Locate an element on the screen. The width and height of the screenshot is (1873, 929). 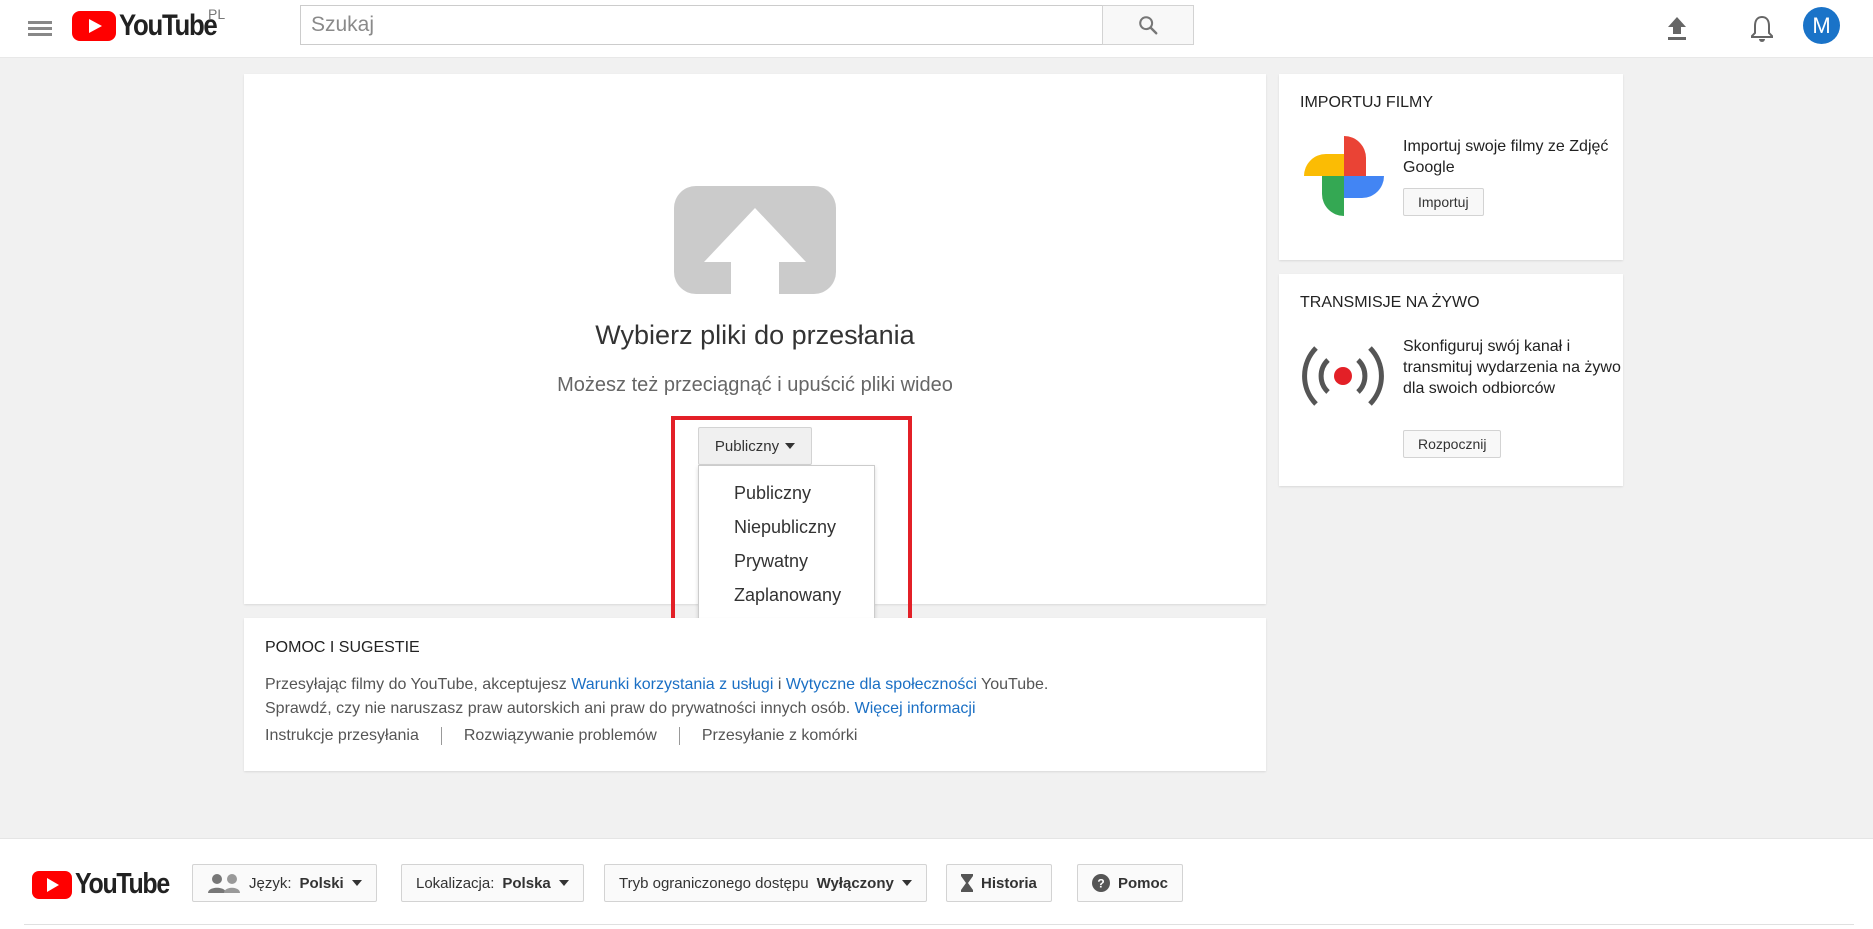
help-circle-icon: ? is located at coordinates (1101, 883).